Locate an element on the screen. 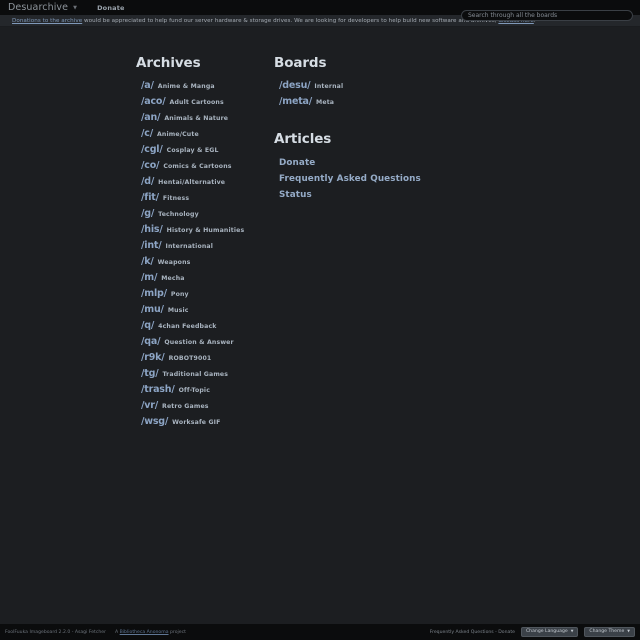 This screenshot has height=640, width=640. board-shortname: /c/ is located at coordinates (147, 133).